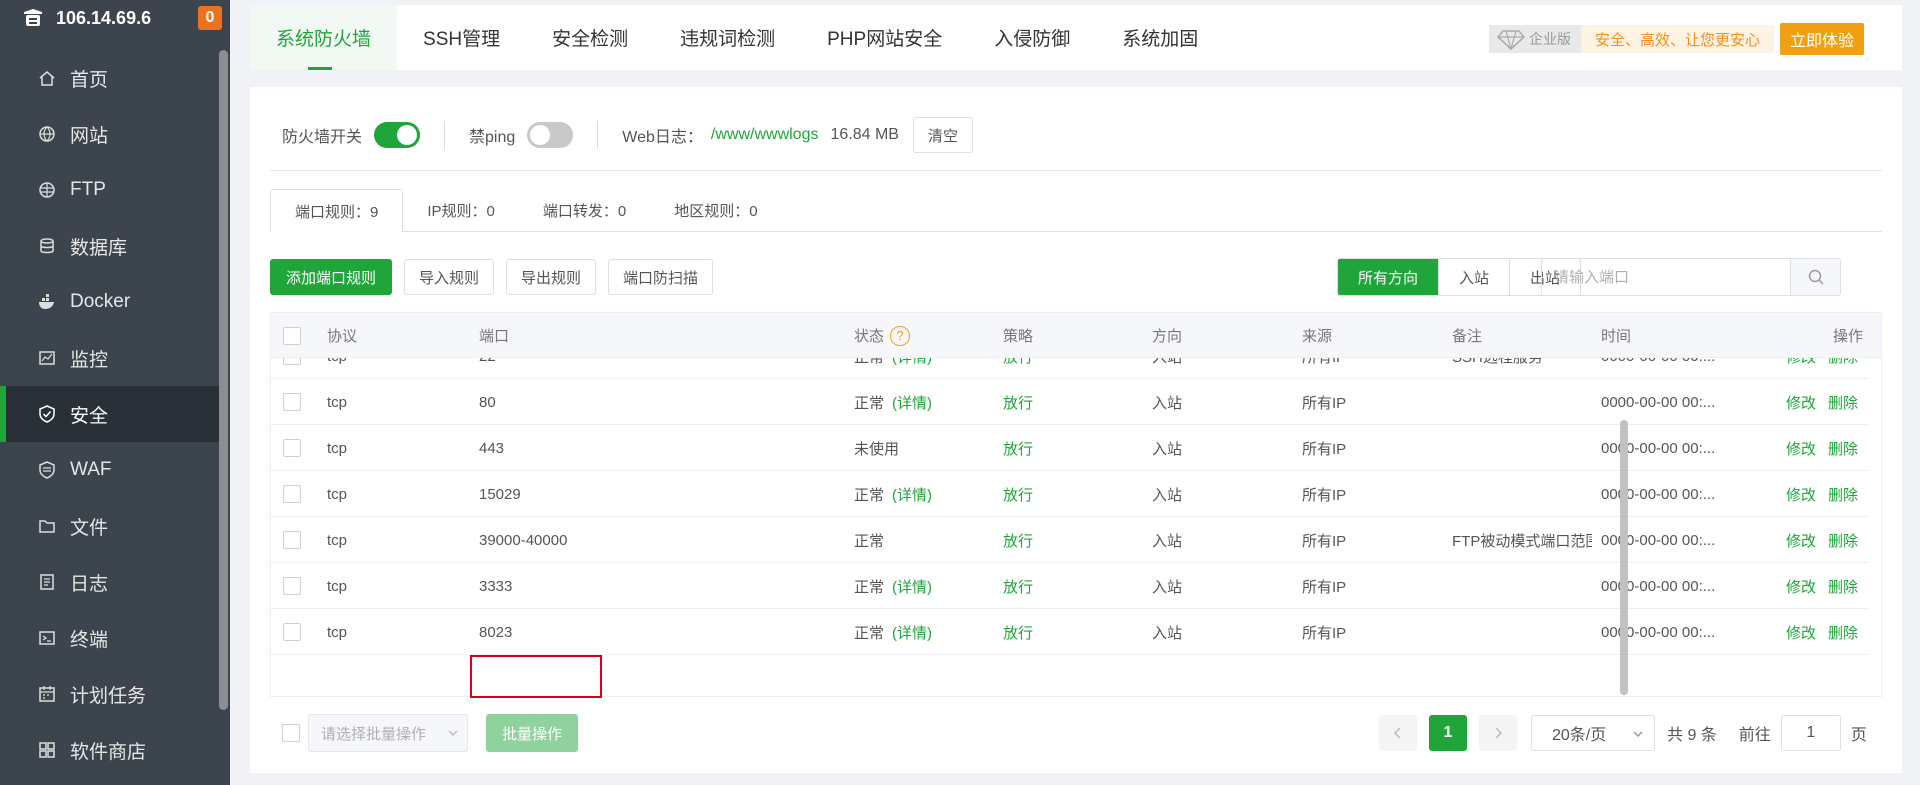 This screenshot has width=1920, height=785. Describe the element at coordinates (449, 277) in the screenshot. I see `import-rules-button: 导入规则` at that location.